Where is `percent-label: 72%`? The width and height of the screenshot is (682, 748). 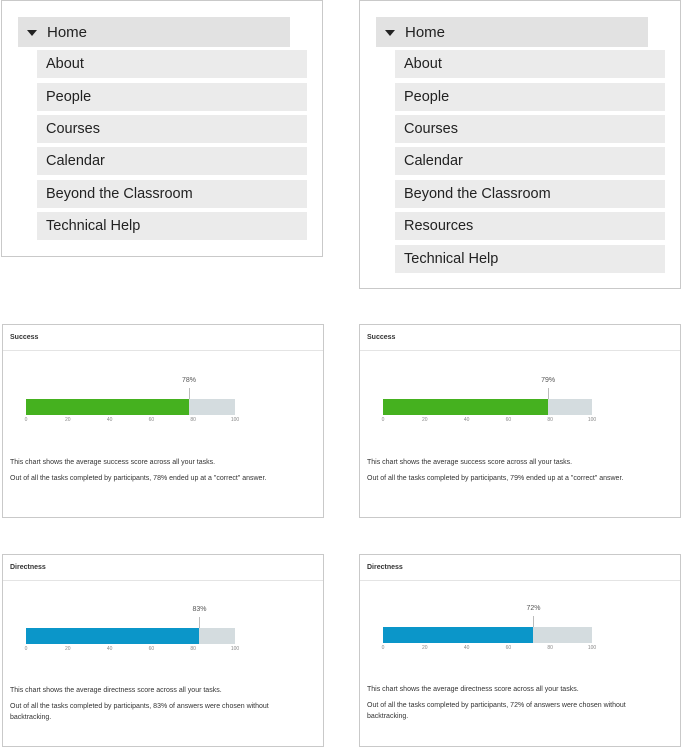
percent-label: 72% is located at coordinates (533, 608).